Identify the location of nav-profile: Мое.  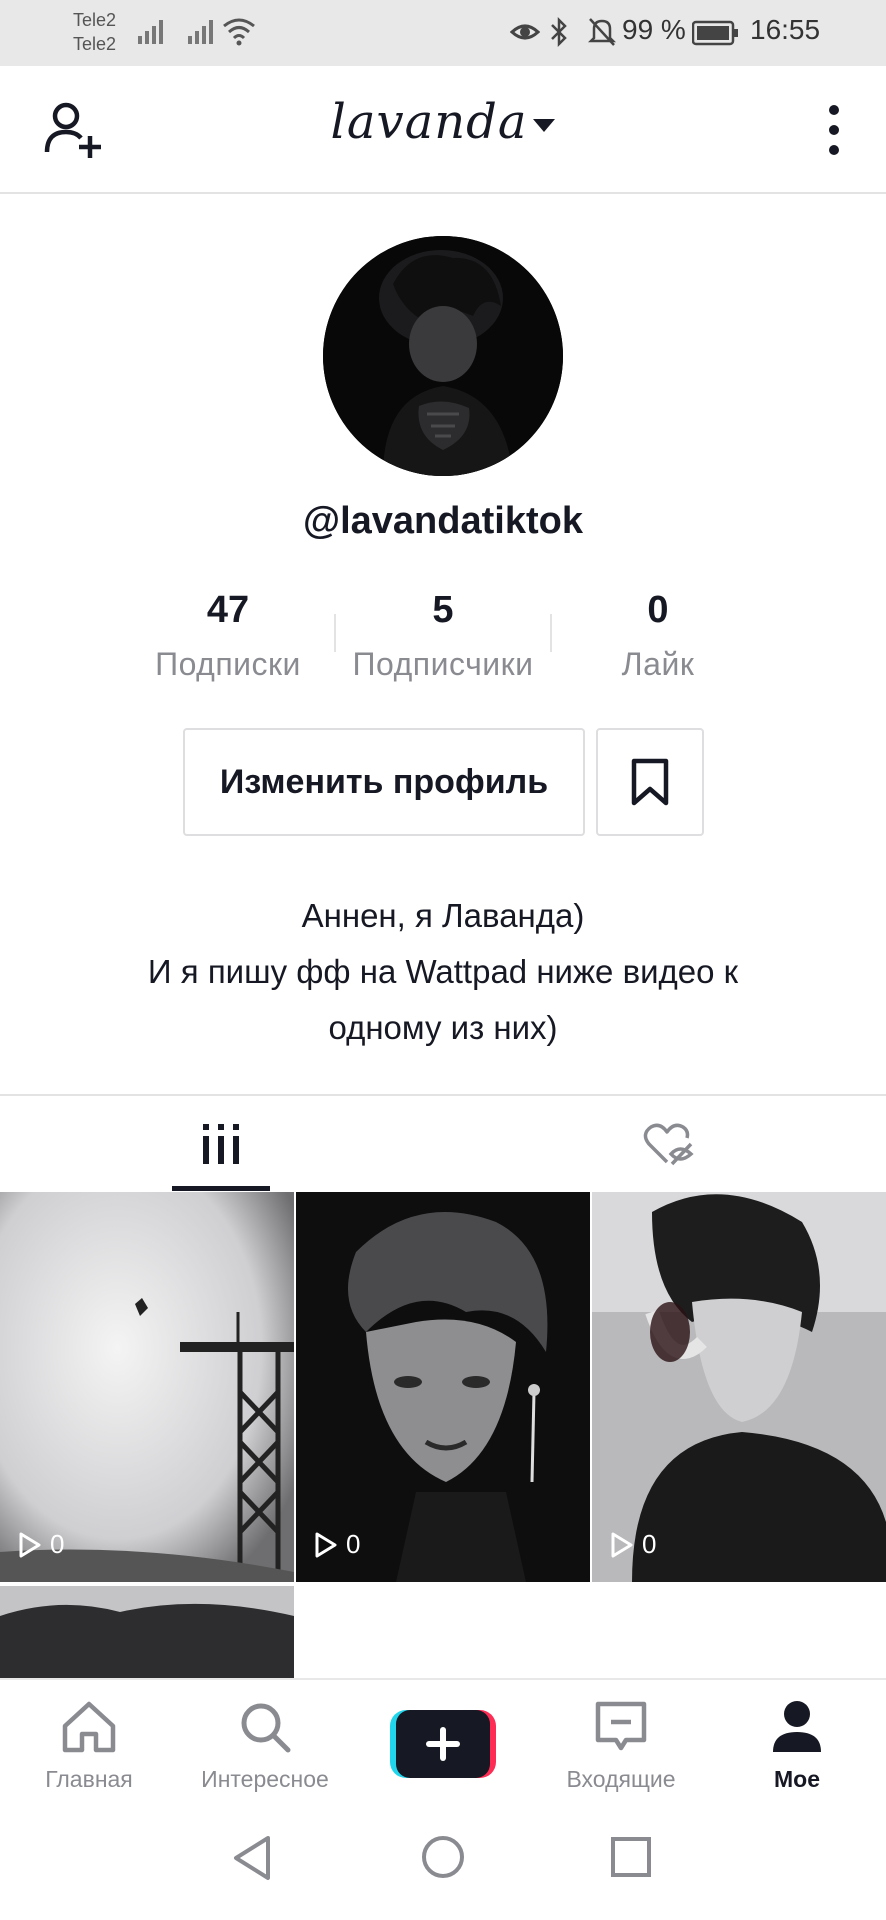
(797, 1745).